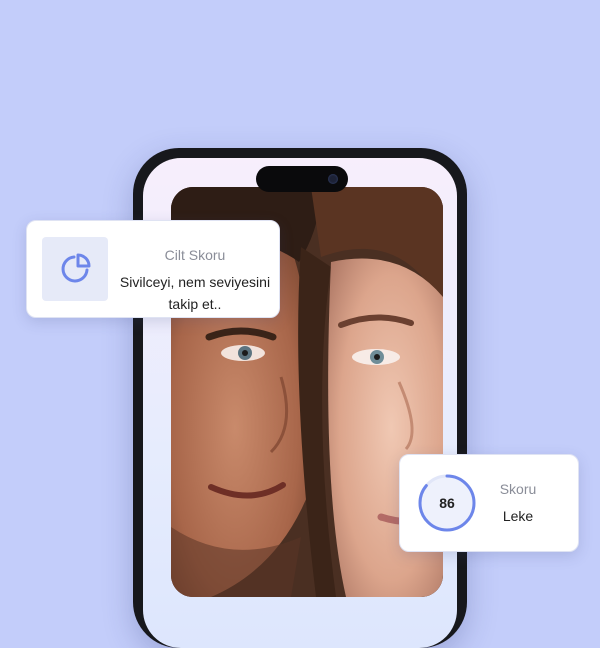 The image size is (600, 648). I want to click on skin-score-icon-tile, so click(75, 269).